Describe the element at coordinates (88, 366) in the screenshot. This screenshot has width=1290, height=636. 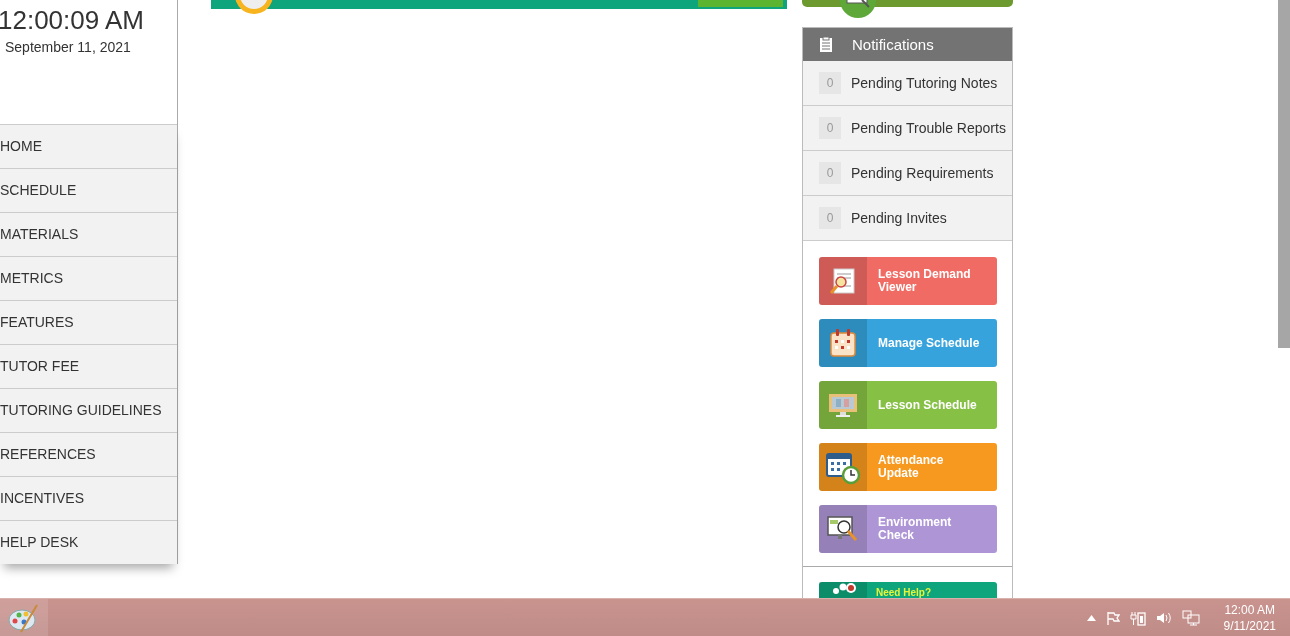
I see `menu-item: TUTOR FEE` at that location.